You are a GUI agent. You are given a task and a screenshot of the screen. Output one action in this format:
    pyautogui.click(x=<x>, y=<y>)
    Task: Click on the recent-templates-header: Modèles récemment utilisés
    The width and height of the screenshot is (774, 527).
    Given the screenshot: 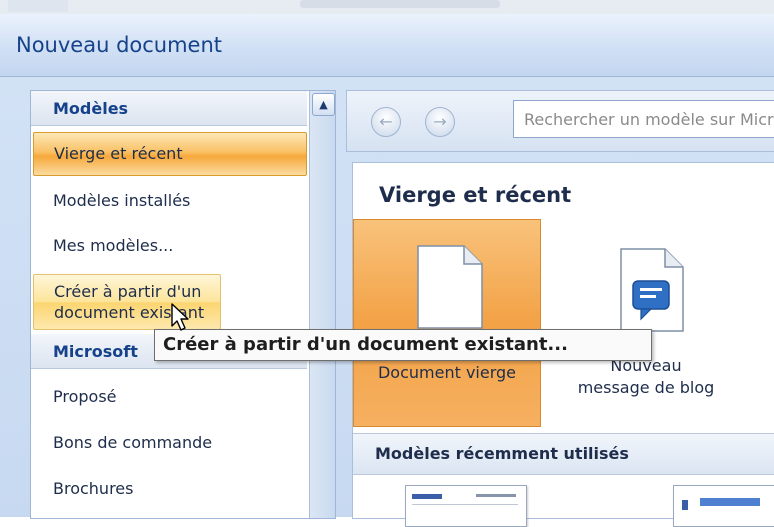 What is the action you would take?
    pyautogui.click(x=563, y=454)
    